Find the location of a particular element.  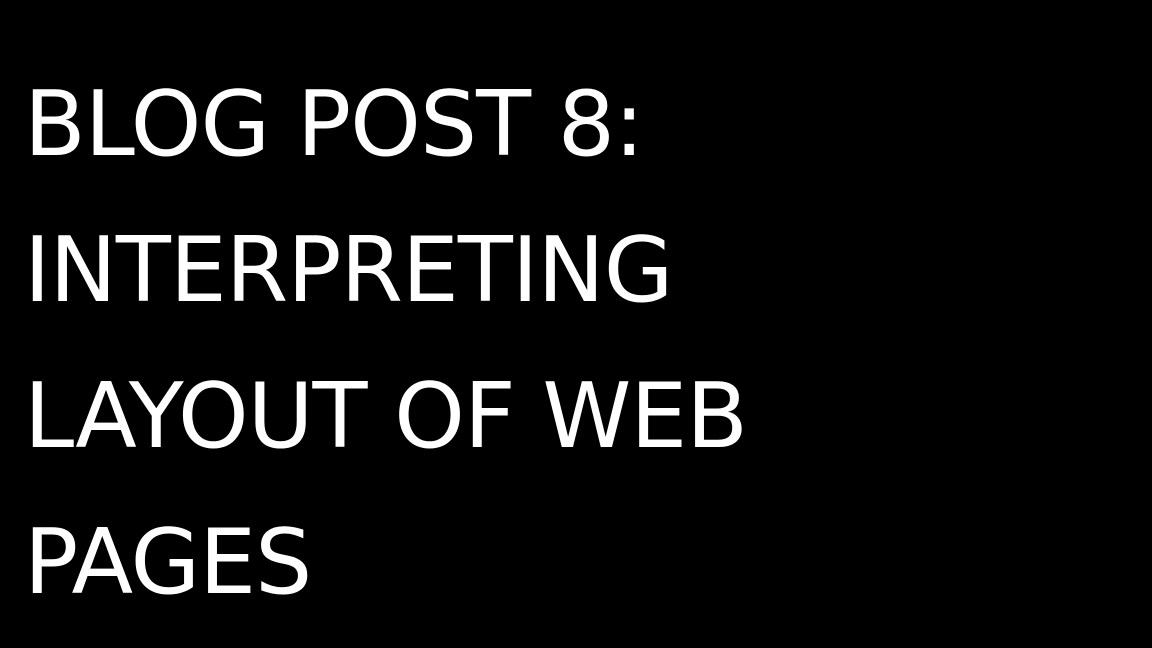

title-line-3: LAYOUT OF WEB is located at coordinates (386, 416).